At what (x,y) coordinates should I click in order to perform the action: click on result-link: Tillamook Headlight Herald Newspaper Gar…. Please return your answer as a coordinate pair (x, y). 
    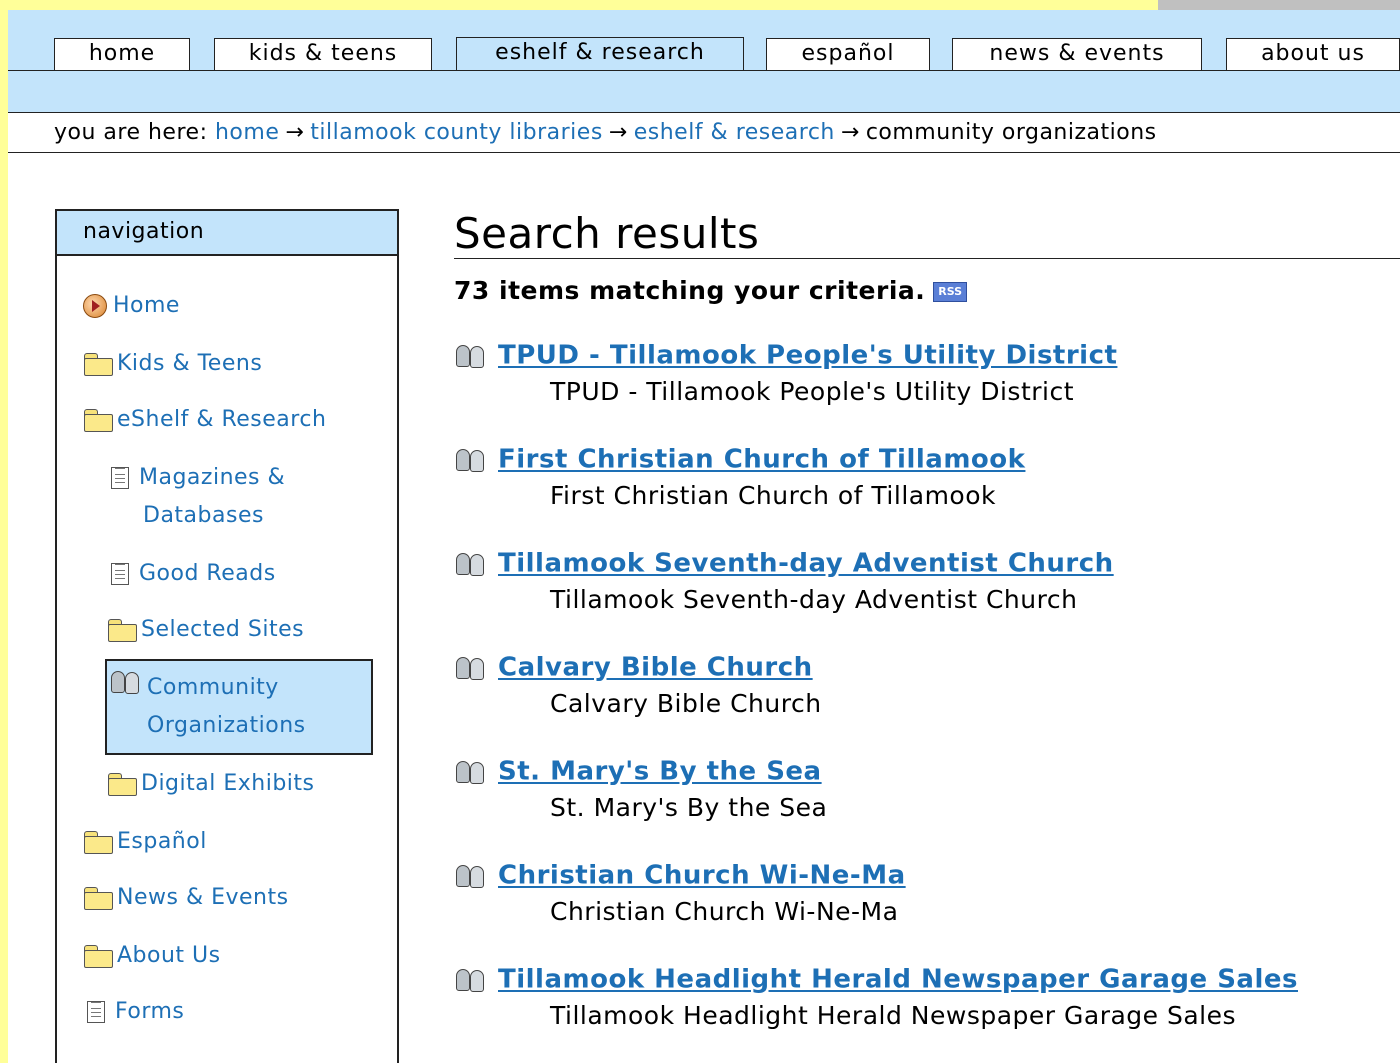
    Looking at the image, I should click on (898, 980).